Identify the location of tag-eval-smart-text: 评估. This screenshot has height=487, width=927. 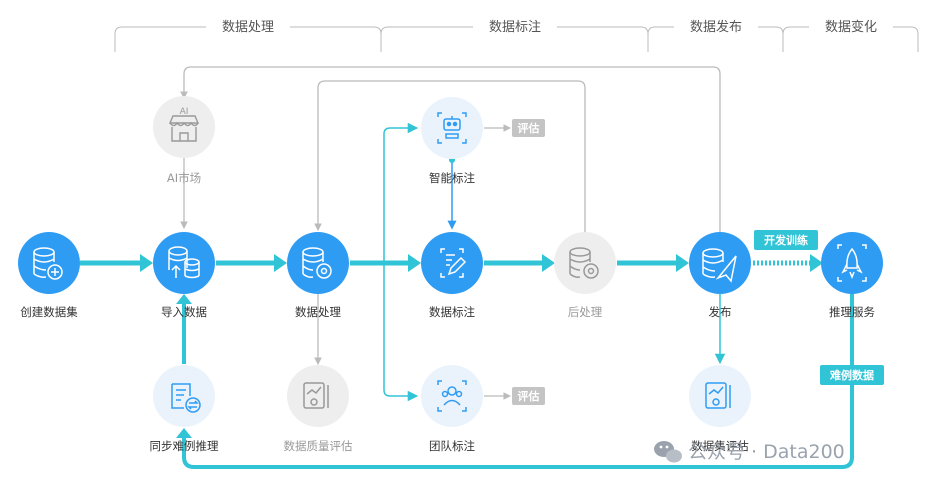
(529, 128).